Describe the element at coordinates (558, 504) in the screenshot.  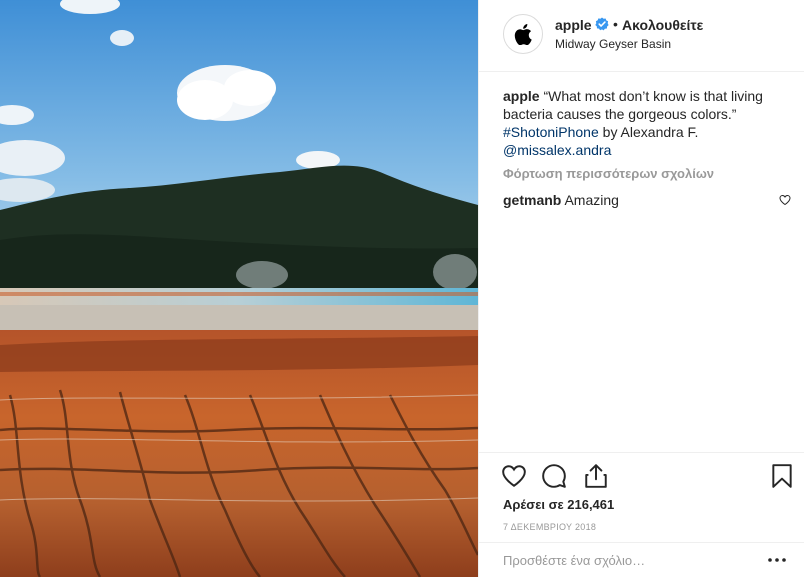
I see `likes-count: Αρέσει σε 216,461` at that location.